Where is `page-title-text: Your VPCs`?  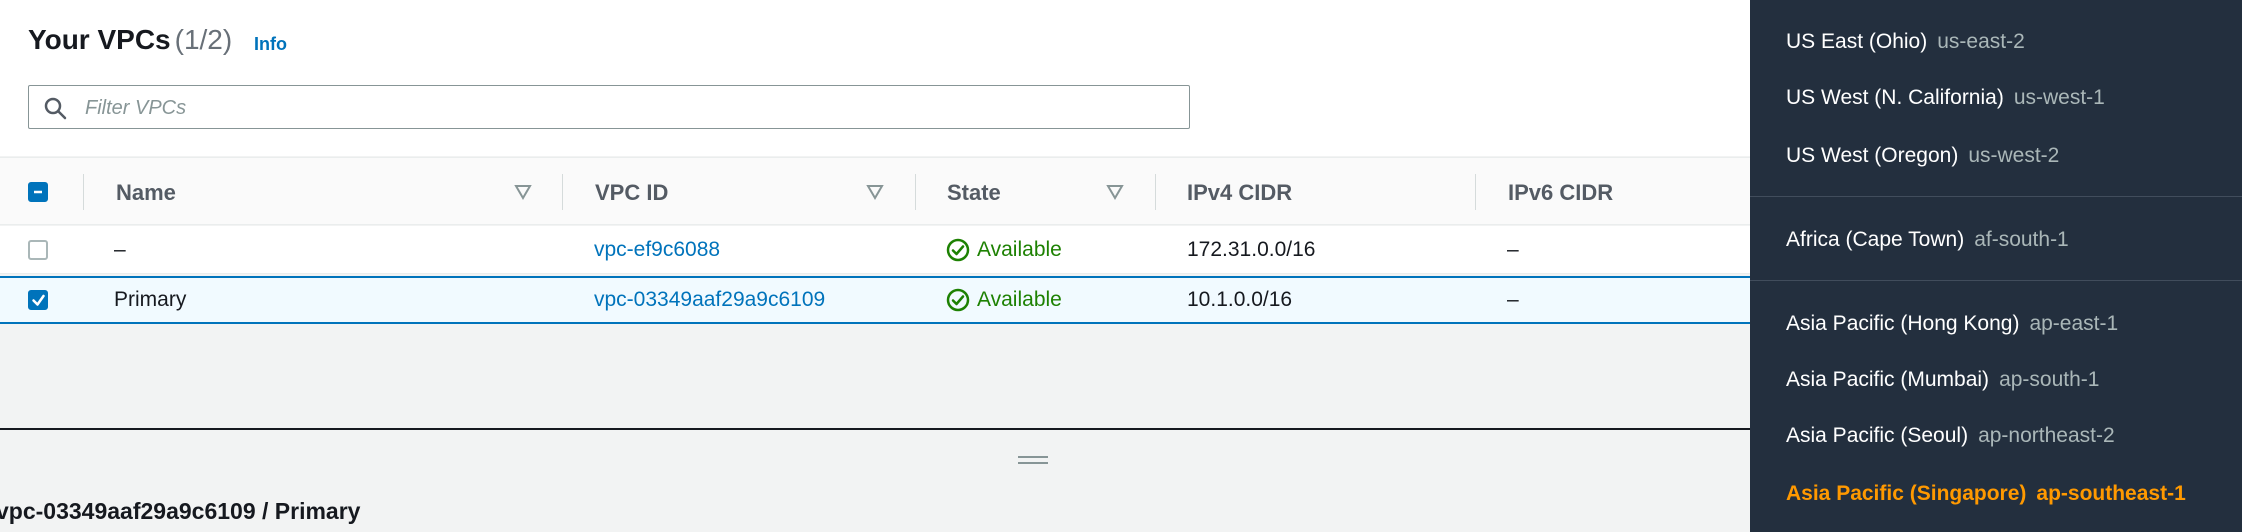 page-title-text: Your VPCs is located at coordinates (99, 39).